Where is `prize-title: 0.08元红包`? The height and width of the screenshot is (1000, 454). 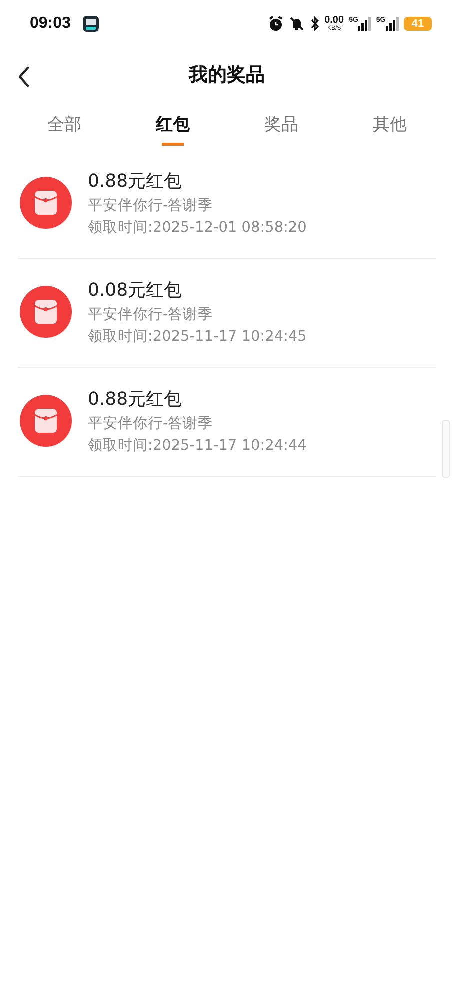
prize-title: 0.08元红包 is located at coordinates (136, 290).